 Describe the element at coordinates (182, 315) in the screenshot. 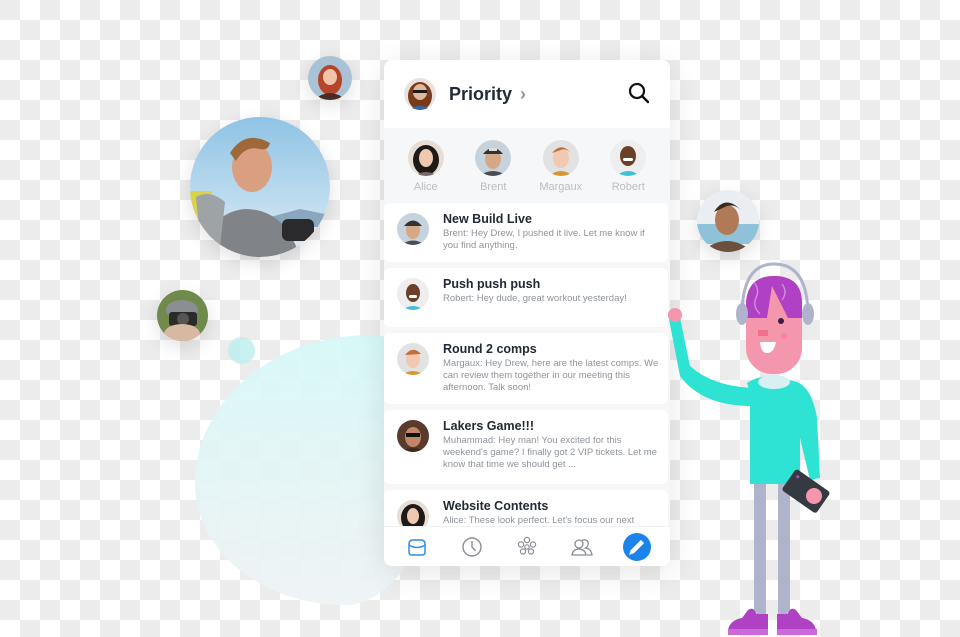

I see `floating-avatar-photographer` at that location.